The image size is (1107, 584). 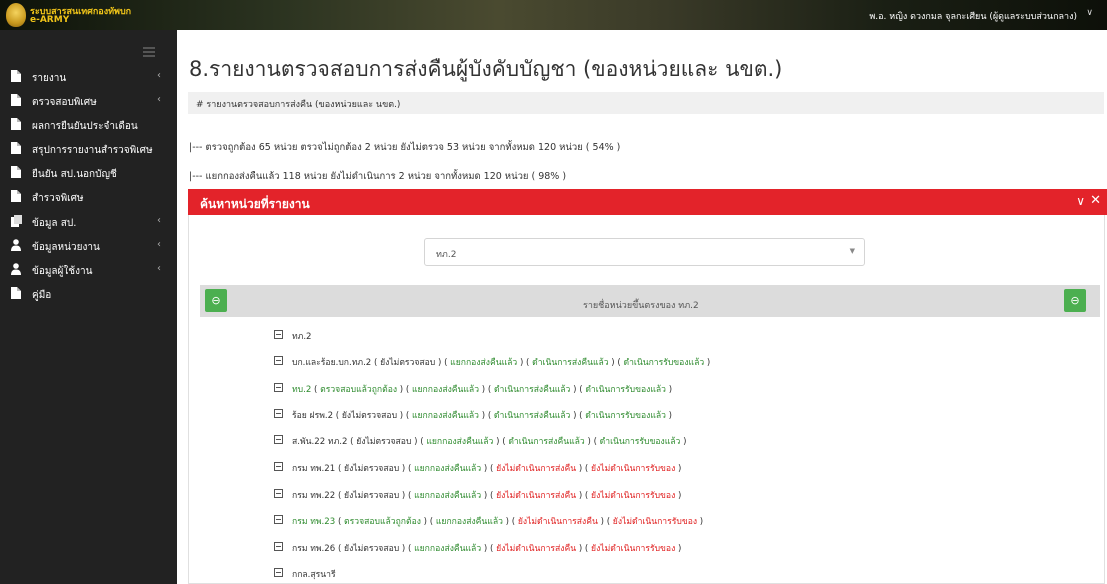 I want to click on sidebar-item: คู่มือ, so click(x=88, y=294).